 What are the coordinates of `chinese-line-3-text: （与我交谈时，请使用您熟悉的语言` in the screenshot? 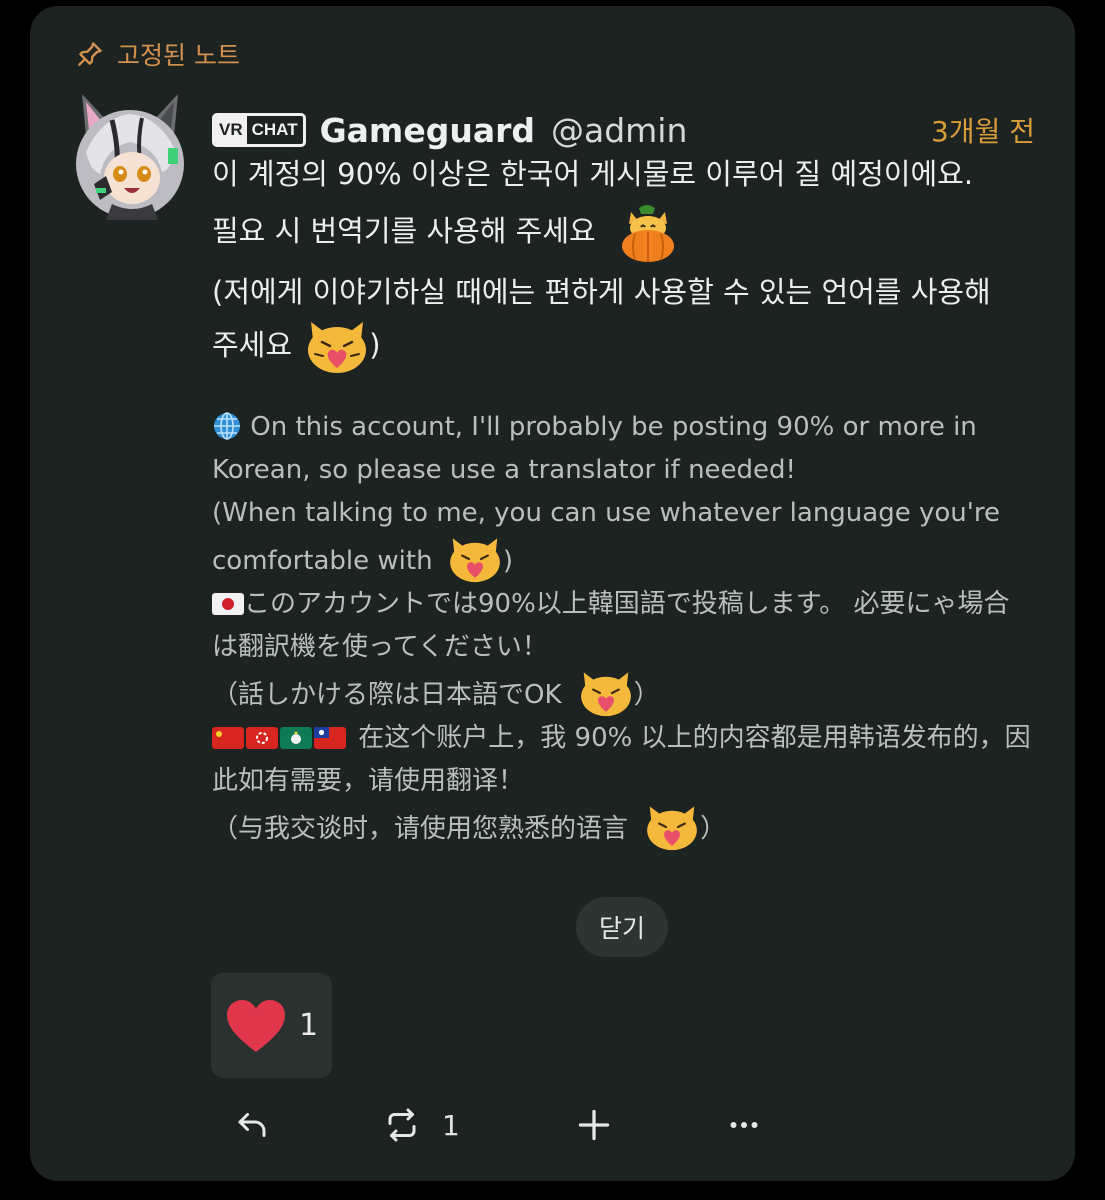 It's located at (420, 829).